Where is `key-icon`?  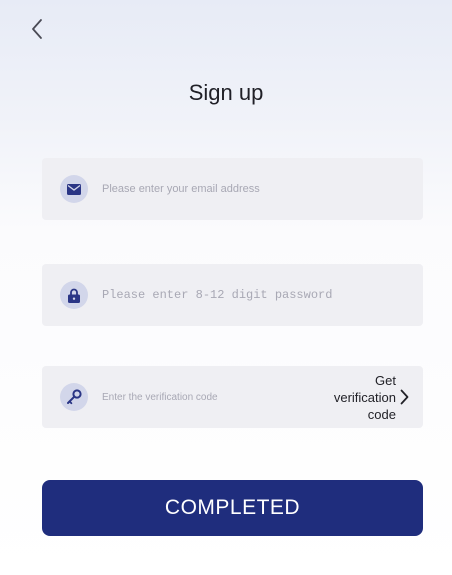
key-icon is located at coordinates (74, 397).